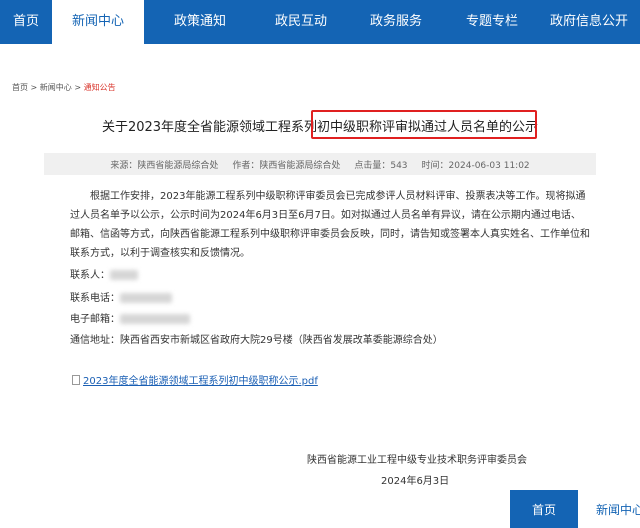  What do you see at coordinates (100, 87) in the screenshot?
I see `breadcrumb-current: 通知公告` at bounding box center [100, 87].